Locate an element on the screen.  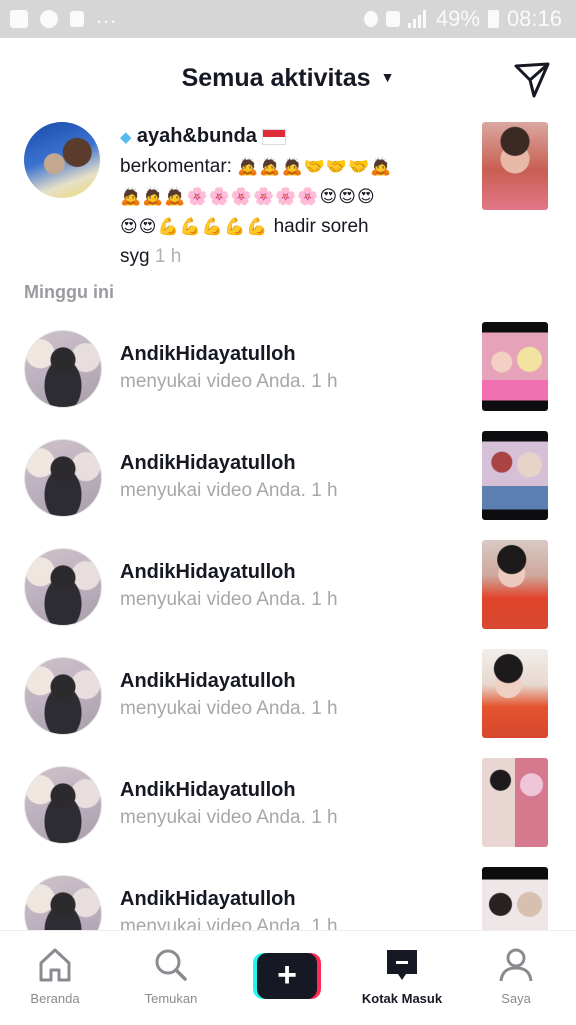
nav-me-label: Saya is located at coordinates (516, 998).